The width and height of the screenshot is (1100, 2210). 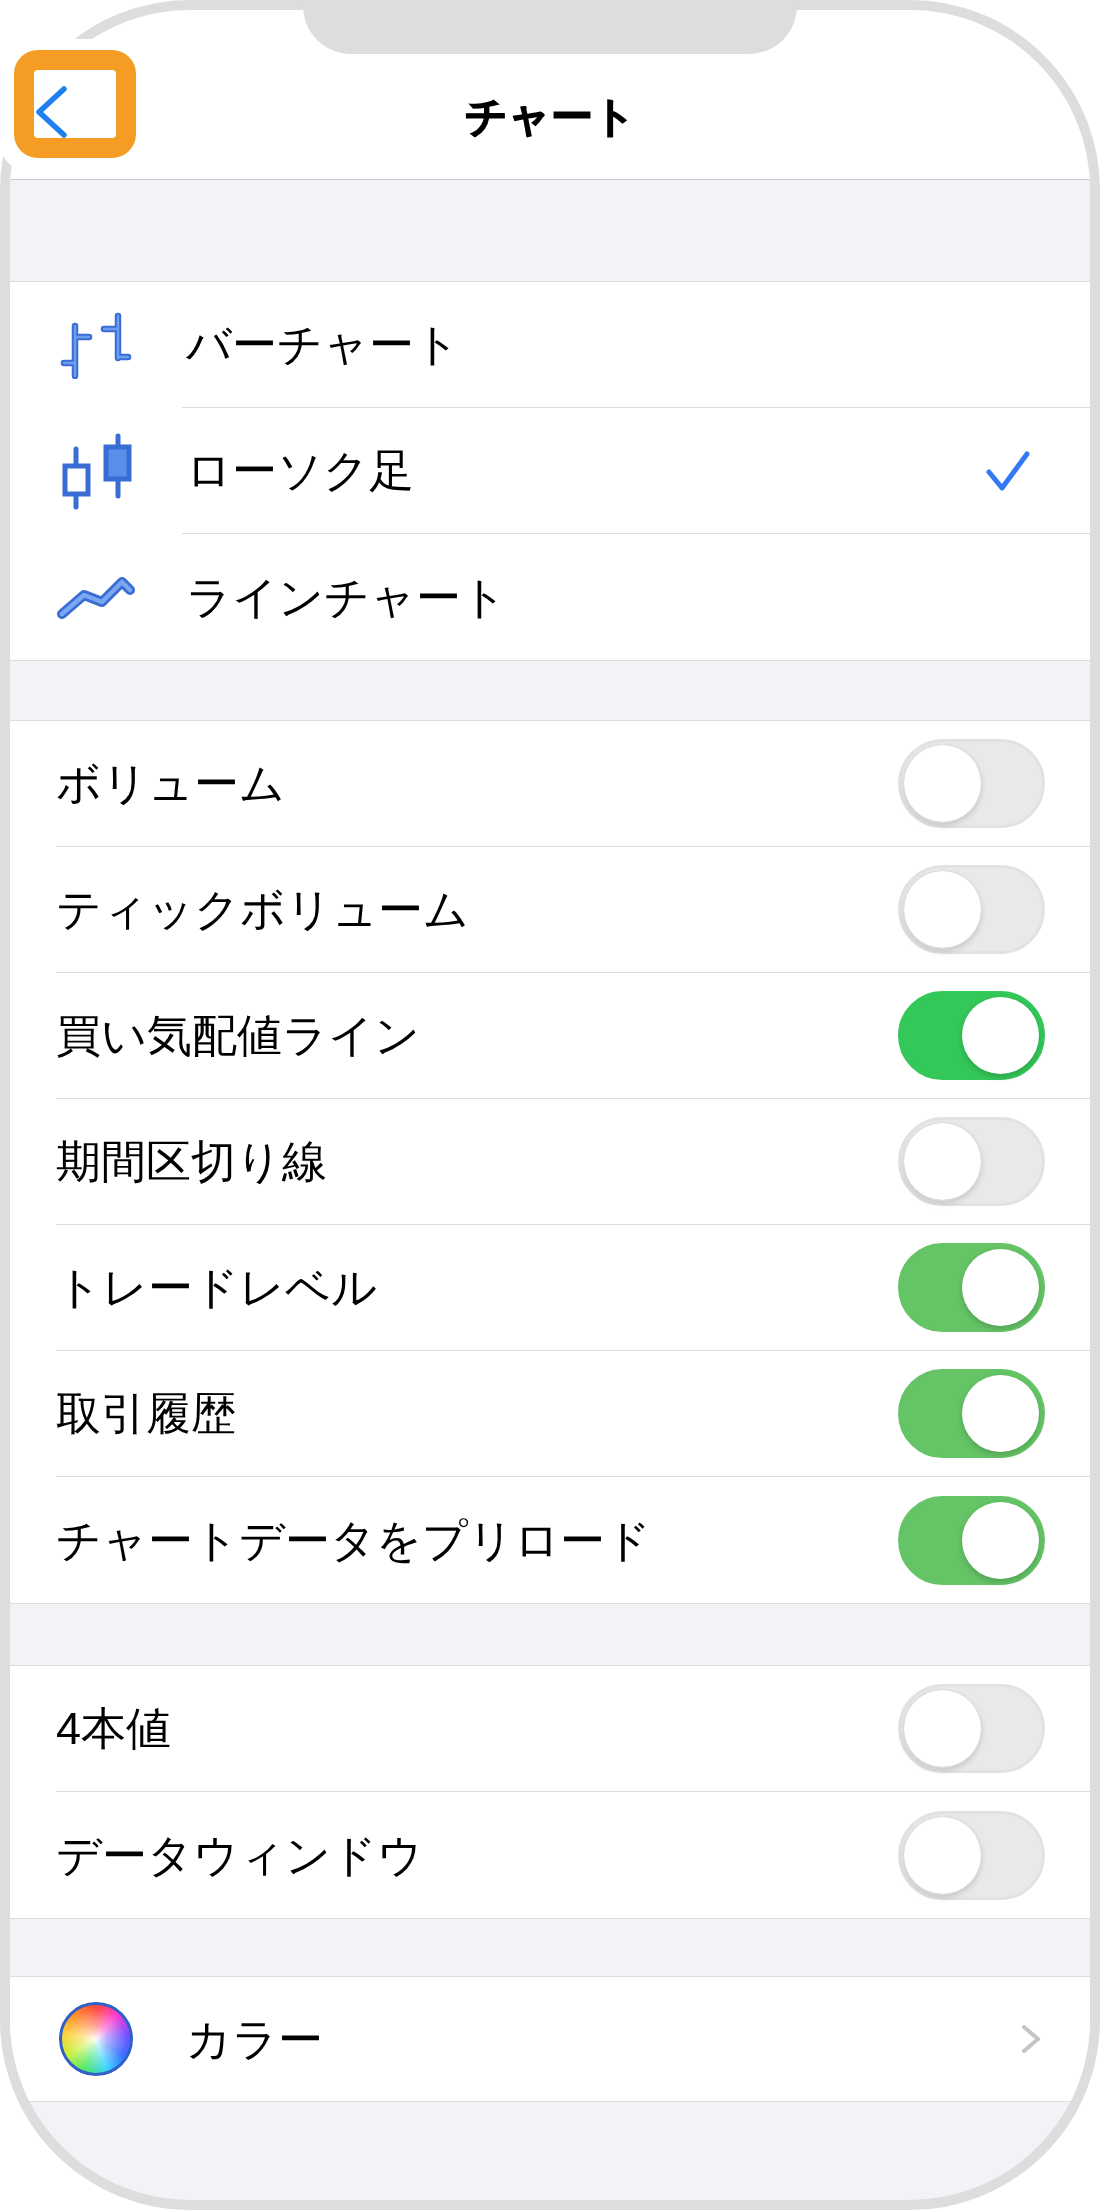 I want to click on setting-label: 取引履歴, so click(x=146, y=1413).